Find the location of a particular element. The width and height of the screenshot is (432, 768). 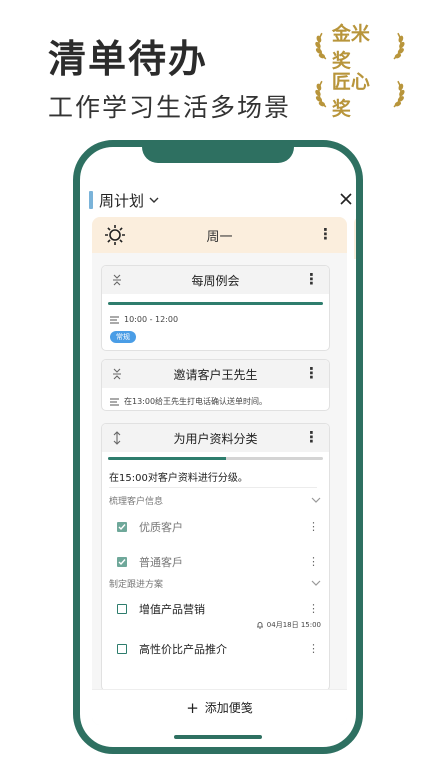

task-item: 优质客户 ⋮ is located at coordinates (215, 527).